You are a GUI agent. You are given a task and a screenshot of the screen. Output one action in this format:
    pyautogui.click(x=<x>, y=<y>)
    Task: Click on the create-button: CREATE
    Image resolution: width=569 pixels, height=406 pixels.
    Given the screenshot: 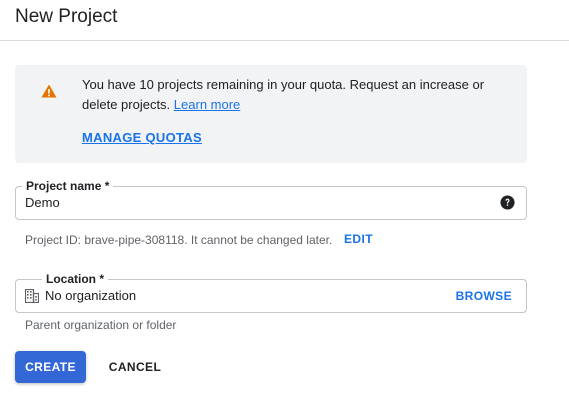 What is the action you would take?
    pyautogui.click(x=50, y=367)
    